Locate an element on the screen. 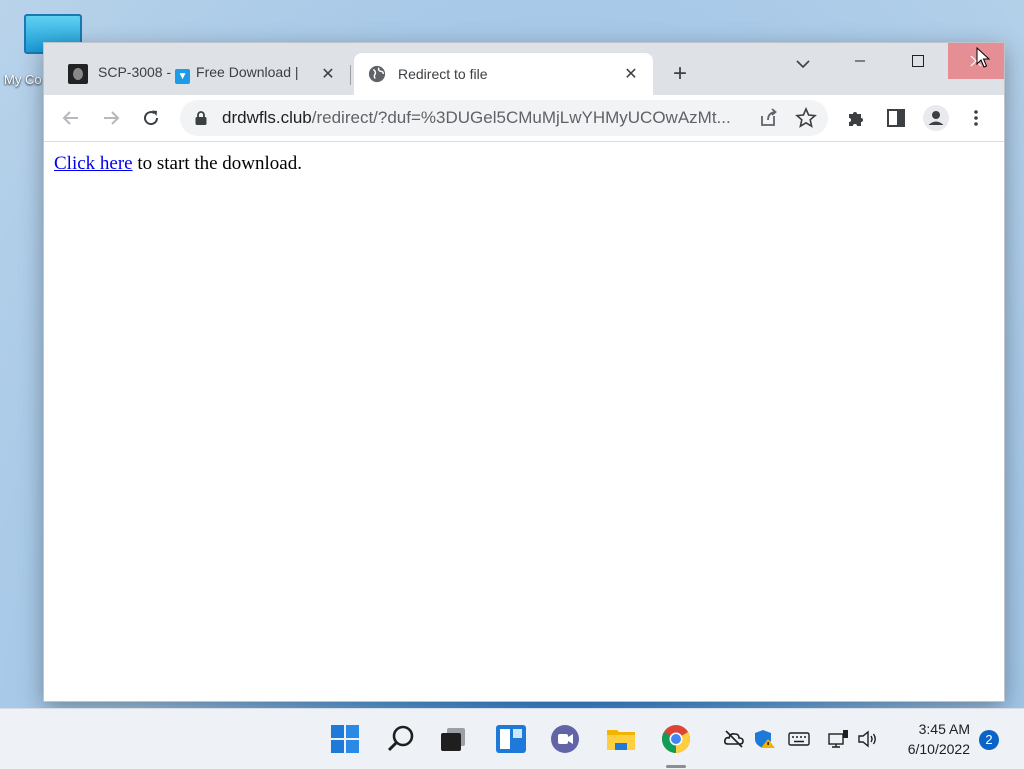  new-tab-button: + is located at coordinates (680, 74).